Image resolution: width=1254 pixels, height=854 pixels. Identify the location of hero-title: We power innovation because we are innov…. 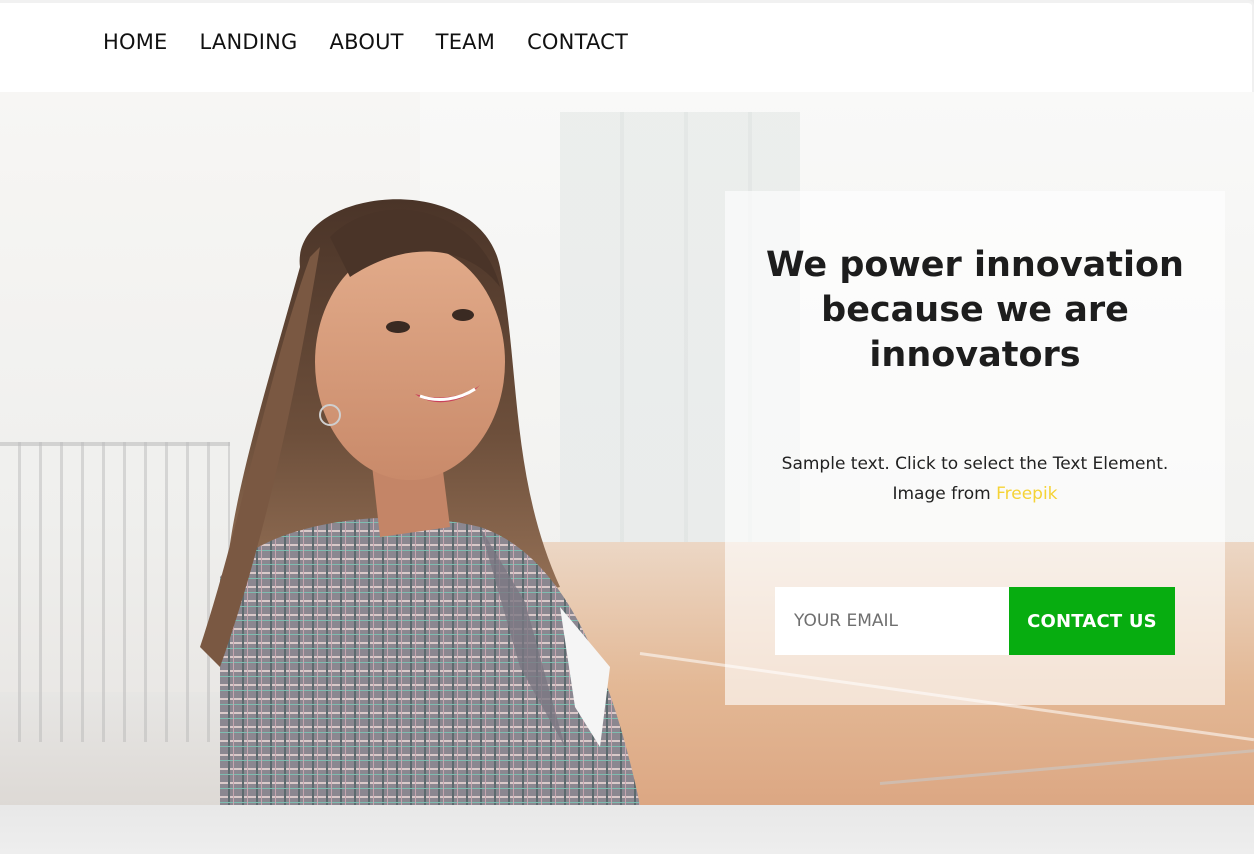
(975, 310).